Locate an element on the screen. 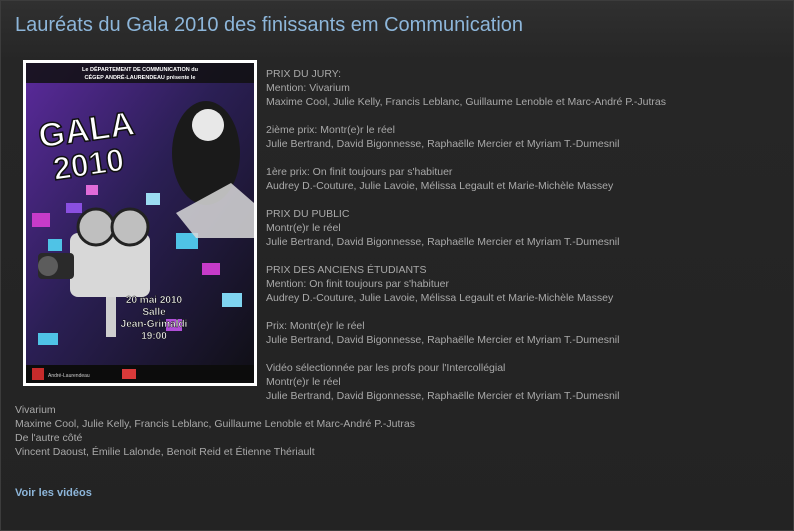 Image resolution: width=794 pixels, height=531 pixels. award-film: Vivarium is located at coordinates (35, 410).